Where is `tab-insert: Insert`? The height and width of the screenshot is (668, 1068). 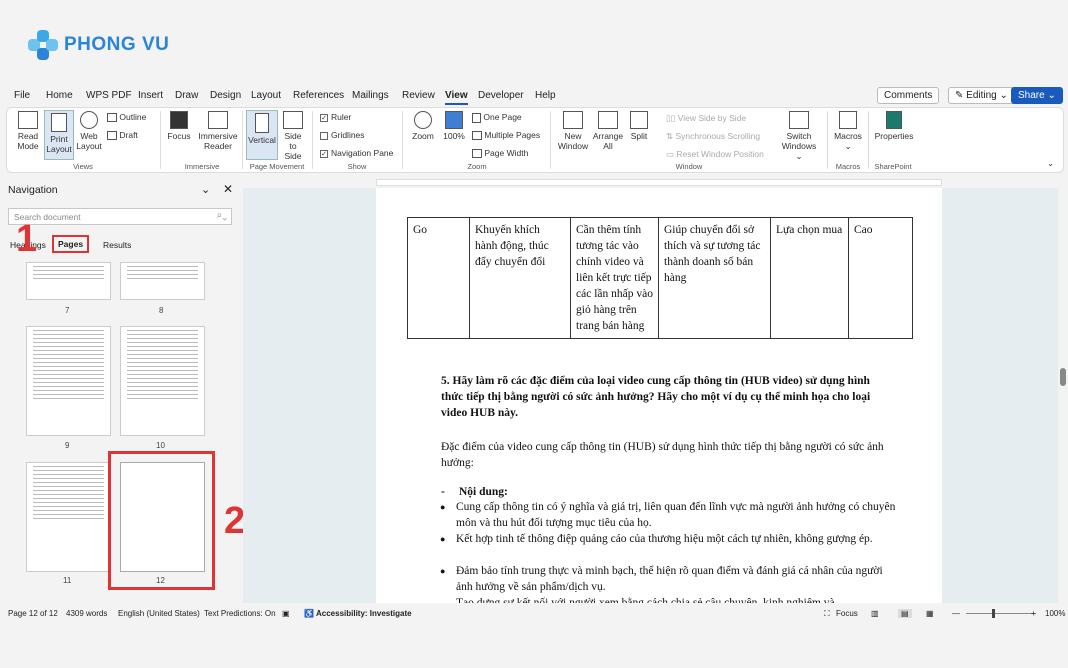 tab-insert: Insert is located at coordinates (150, 95).